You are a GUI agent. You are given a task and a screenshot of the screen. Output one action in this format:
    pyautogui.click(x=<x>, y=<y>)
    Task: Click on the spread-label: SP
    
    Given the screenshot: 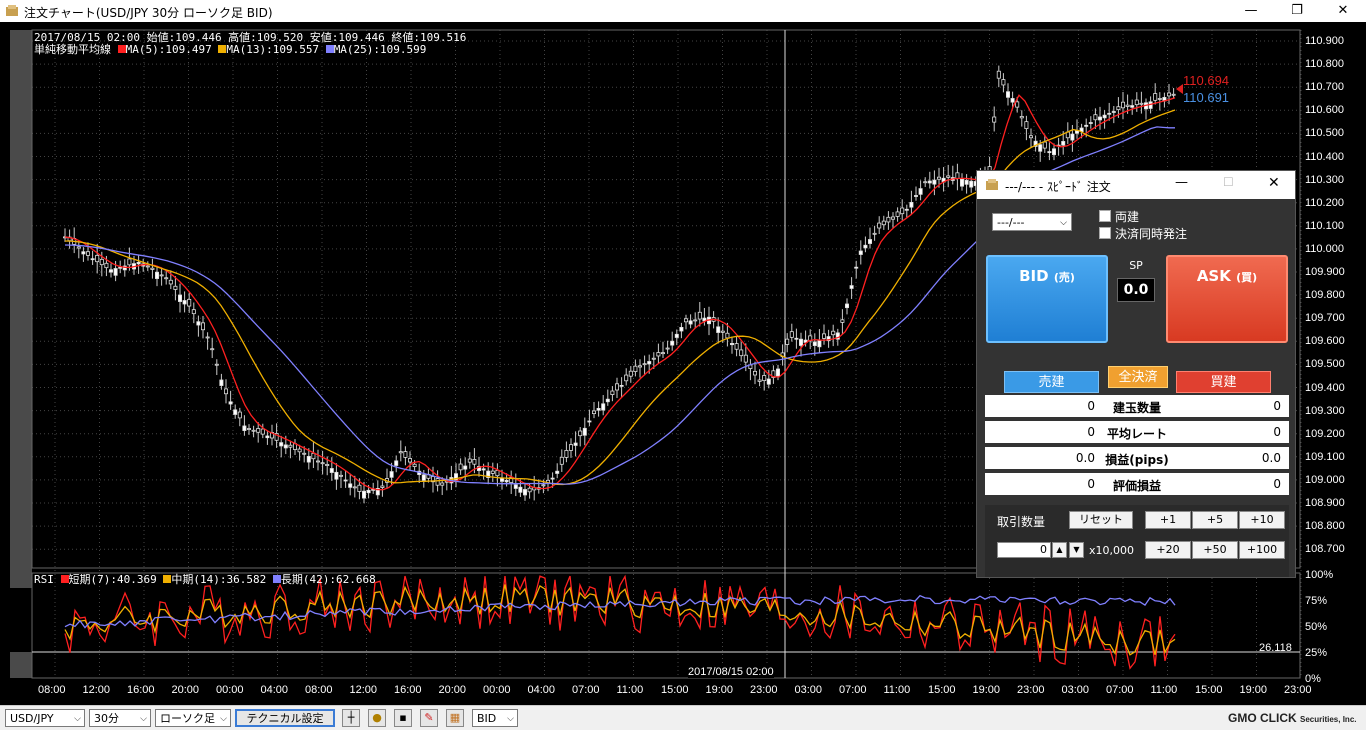 What is the action you would take?
    pyautogui.click(x=1136, y=265)
    